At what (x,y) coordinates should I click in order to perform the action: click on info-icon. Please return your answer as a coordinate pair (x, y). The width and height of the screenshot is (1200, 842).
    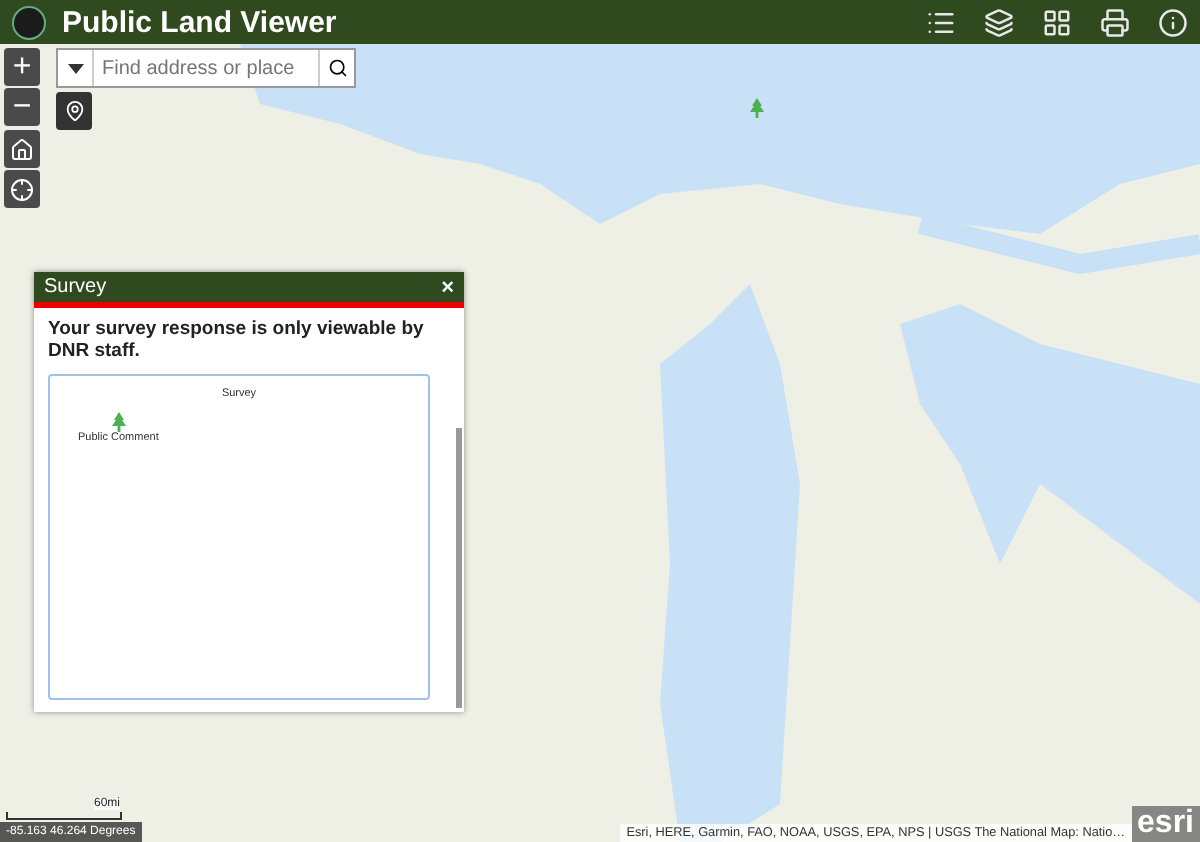
    Looking at the image, I should click on (1173, 22).